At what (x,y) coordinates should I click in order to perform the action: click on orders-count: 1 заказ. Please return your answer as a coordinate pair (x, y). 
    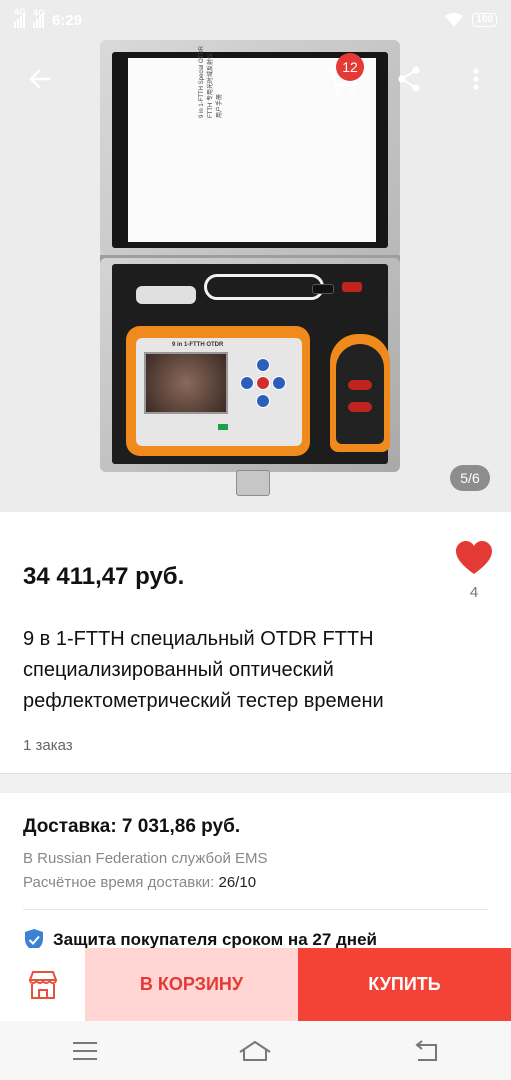
    Looking at the image, I should click on (48, 745).